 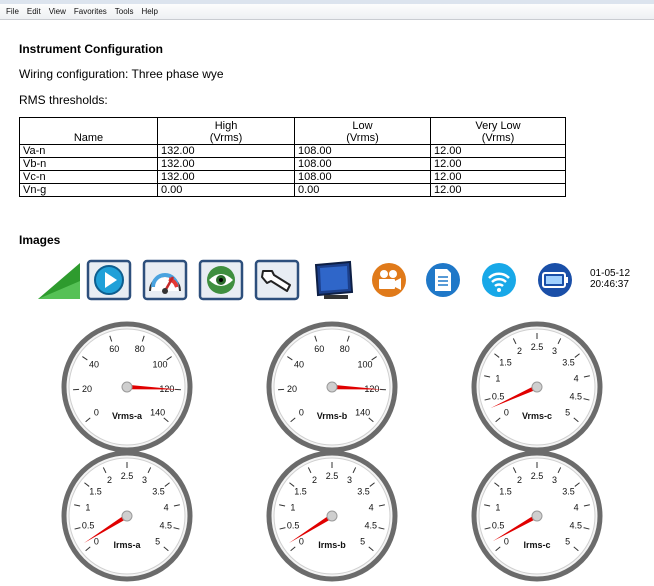 What do you see at coordinates (221, 280) in the screenshot?
I see `eye-icon` at bounding box center [221, 280].